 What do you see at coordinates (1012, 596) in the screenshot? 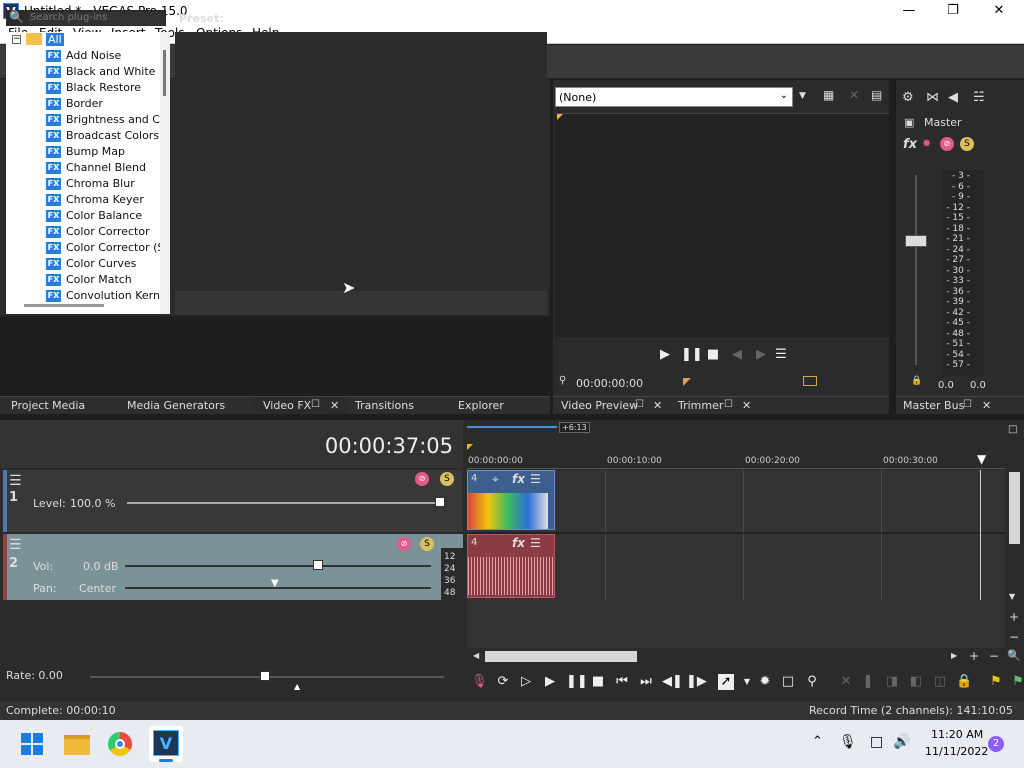
I see `scroll-down-icon: ▼` at bounding box center [1012, 596].